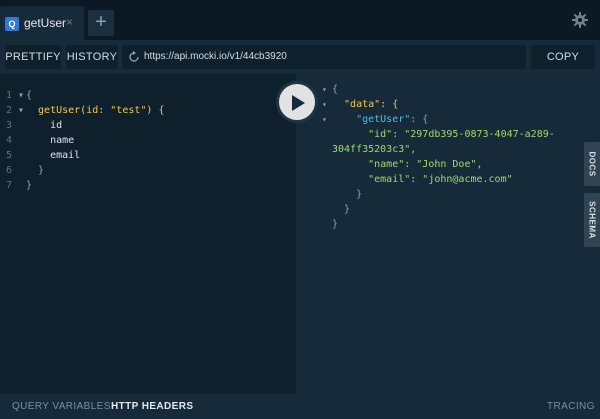 This screenshot has width=600, height=419. Describe the element at coordinates (9, 140) in the screenshot. I see `line-number: 4` at that location.